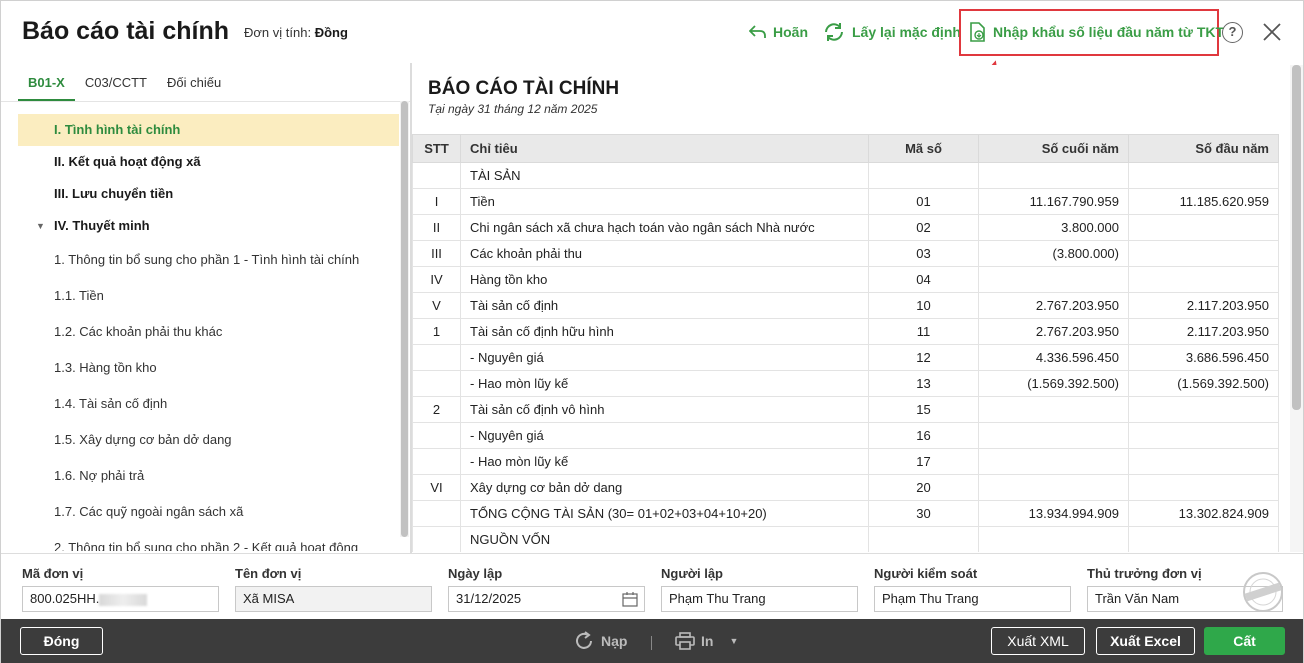 The height and width of the screenshot is (663, 1304). What do you see at coordinates (664, 175) in the screenshot?
I see `cell-indicator: TÀI SẢN` at bounding box center [664, 175].